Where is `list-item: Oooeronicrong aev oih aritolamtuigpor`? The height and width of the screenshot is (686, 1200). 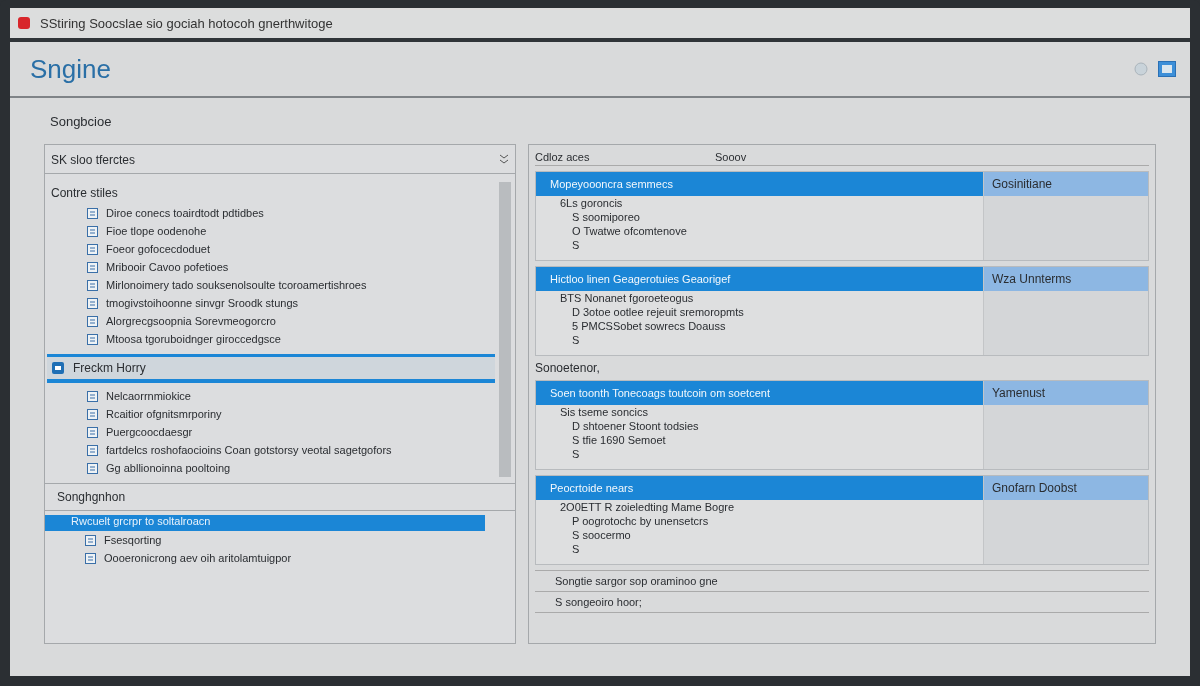
list-item: Oooeronicrong aev oih aritolamtuigpor is located at coordinates (280, 558).